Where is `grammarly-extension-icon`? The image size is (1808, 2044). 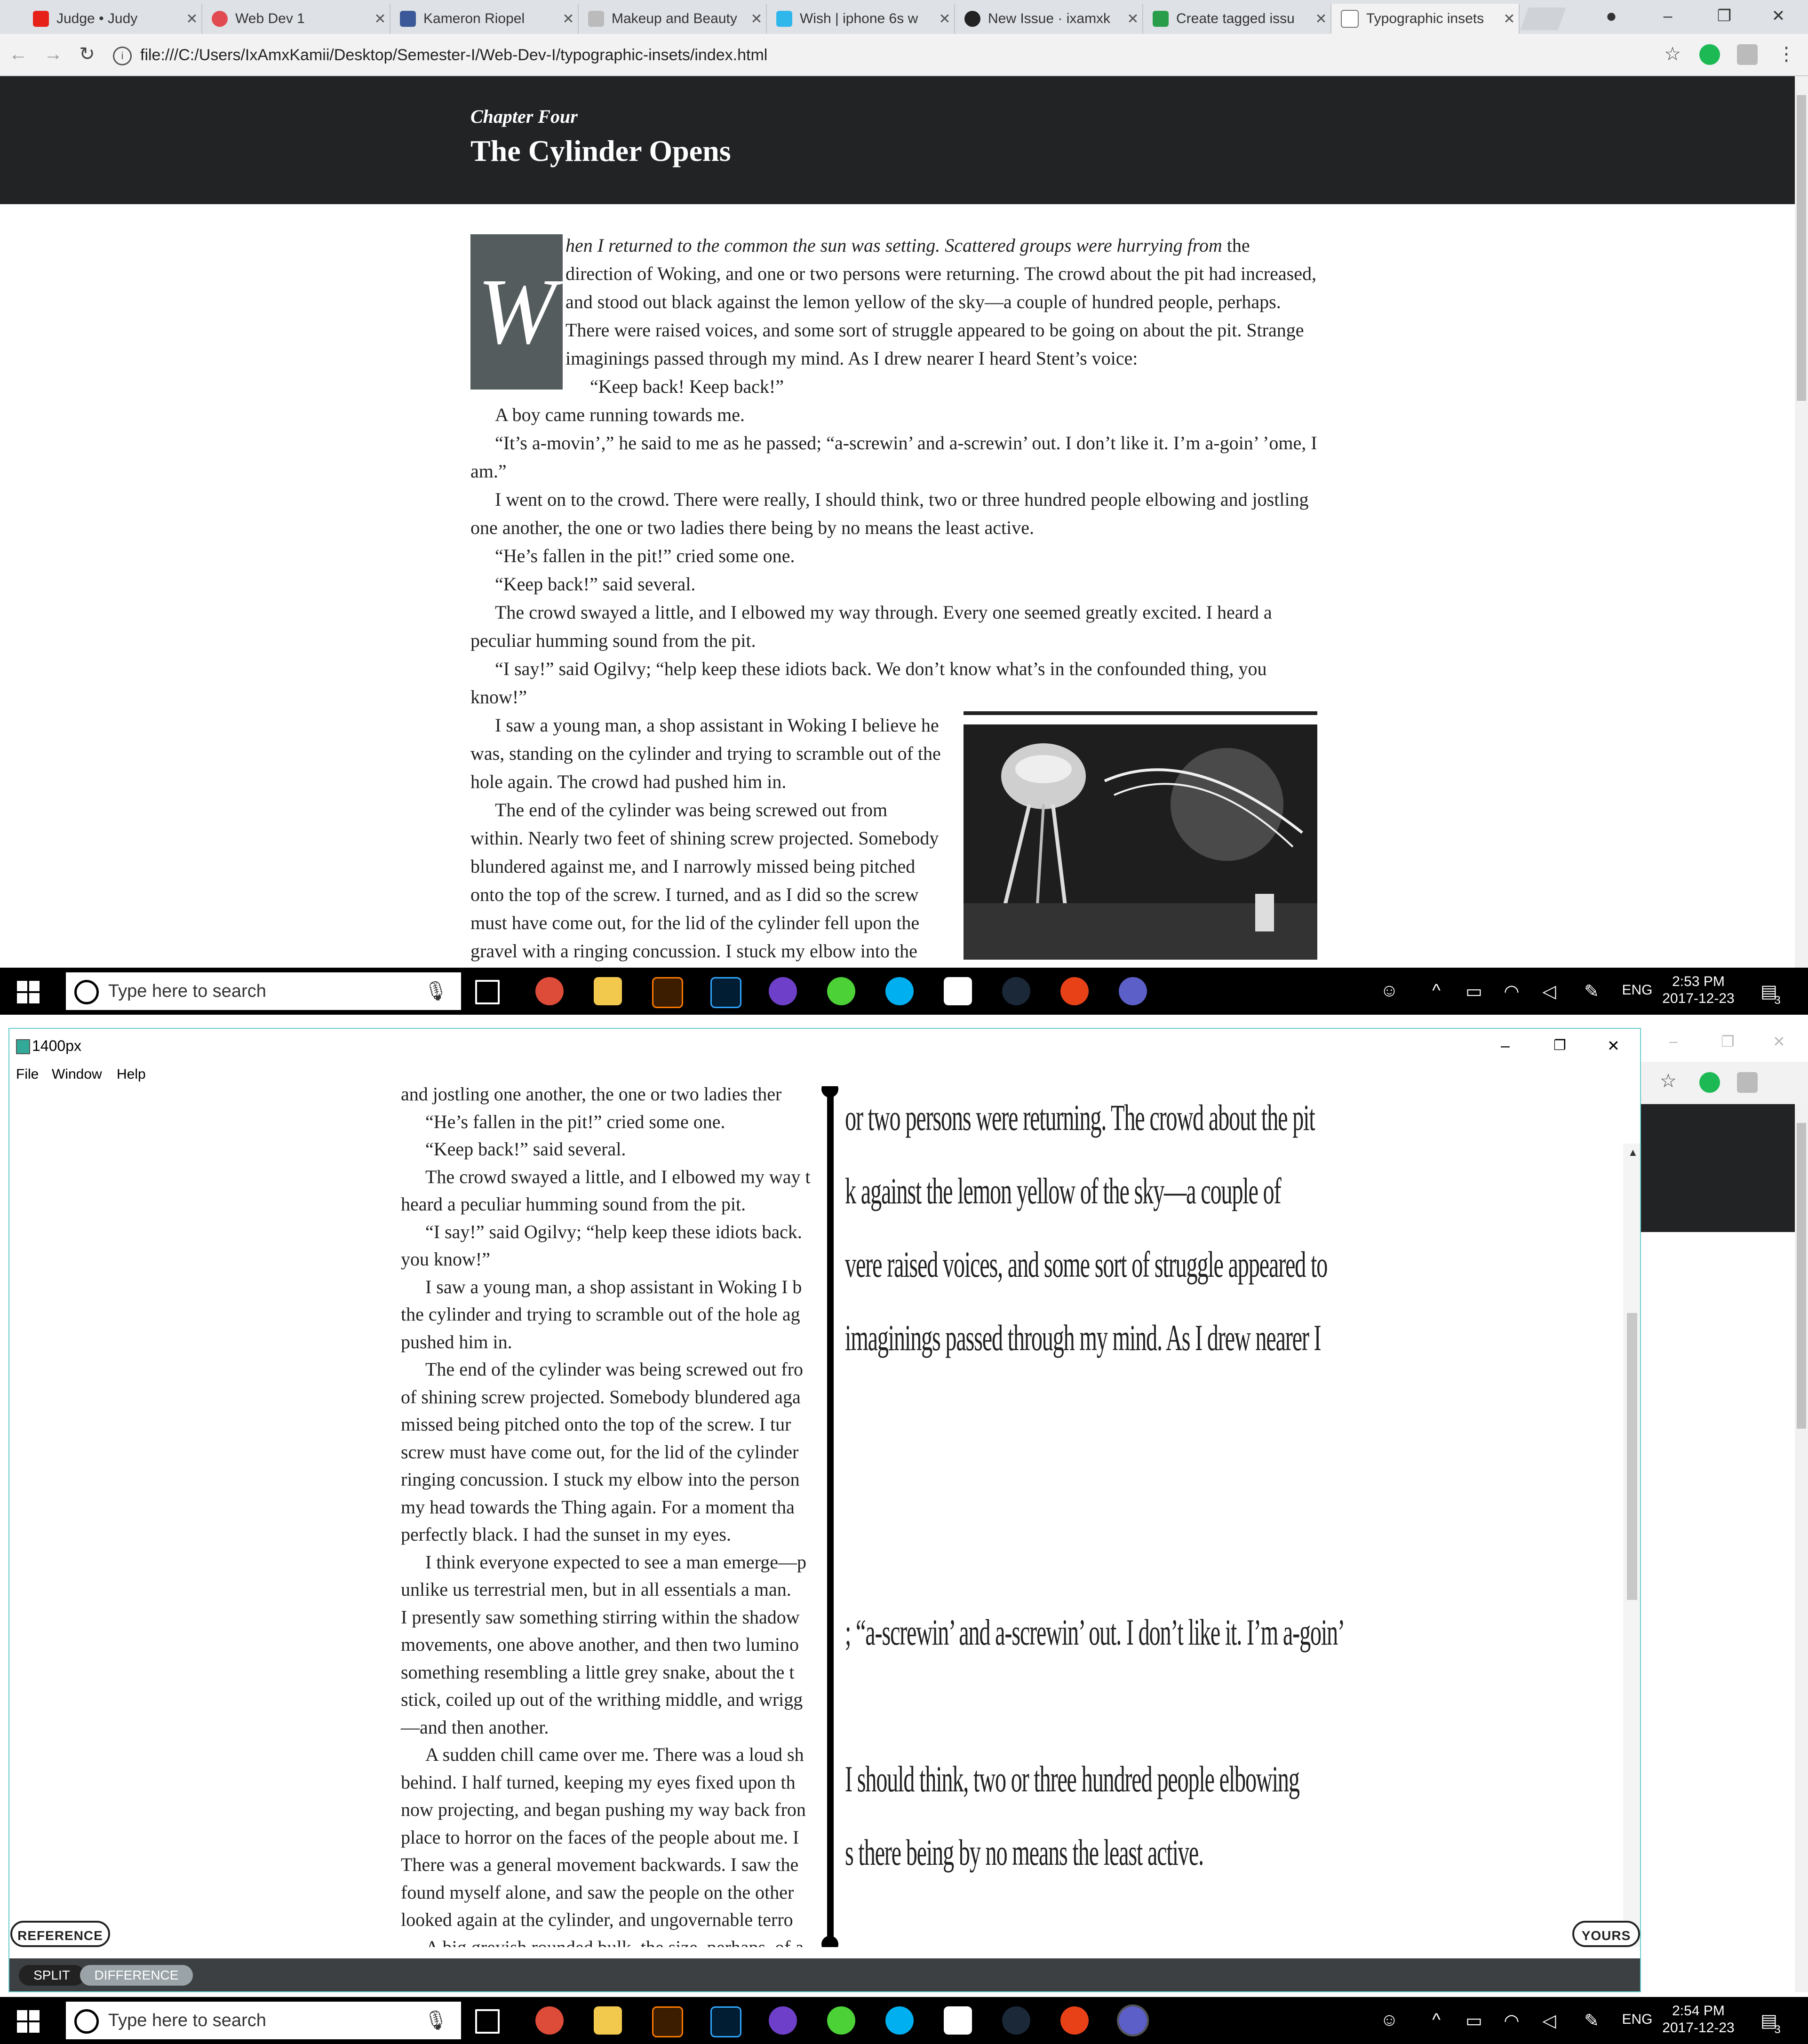
grammarly-extension-icon is located at coordinates (1709, 54).